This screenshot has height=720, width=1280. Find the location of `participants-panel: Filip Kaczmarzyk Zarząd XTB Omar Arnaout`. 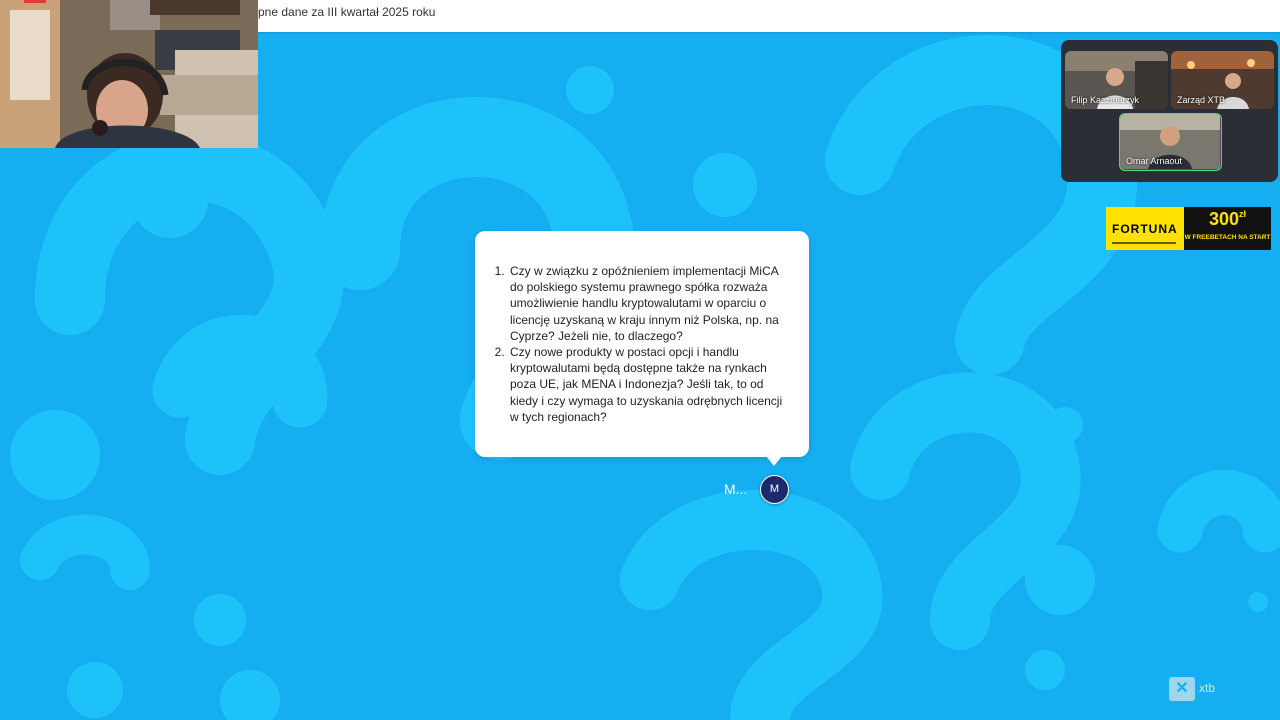

participants-panel: Filip Kaczmarzyk Zarząd XTB Omar Arnaout is located at coordinates (1169, 111).